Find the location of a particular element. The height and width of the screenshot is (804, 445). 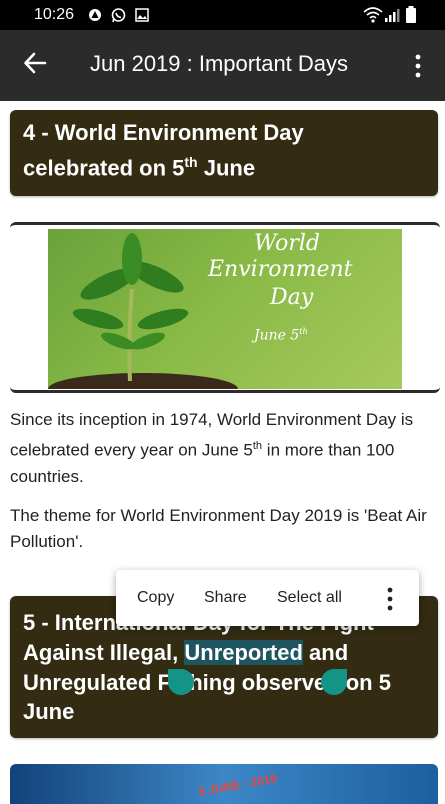

battery-icon is located at coordinates (411, 14).